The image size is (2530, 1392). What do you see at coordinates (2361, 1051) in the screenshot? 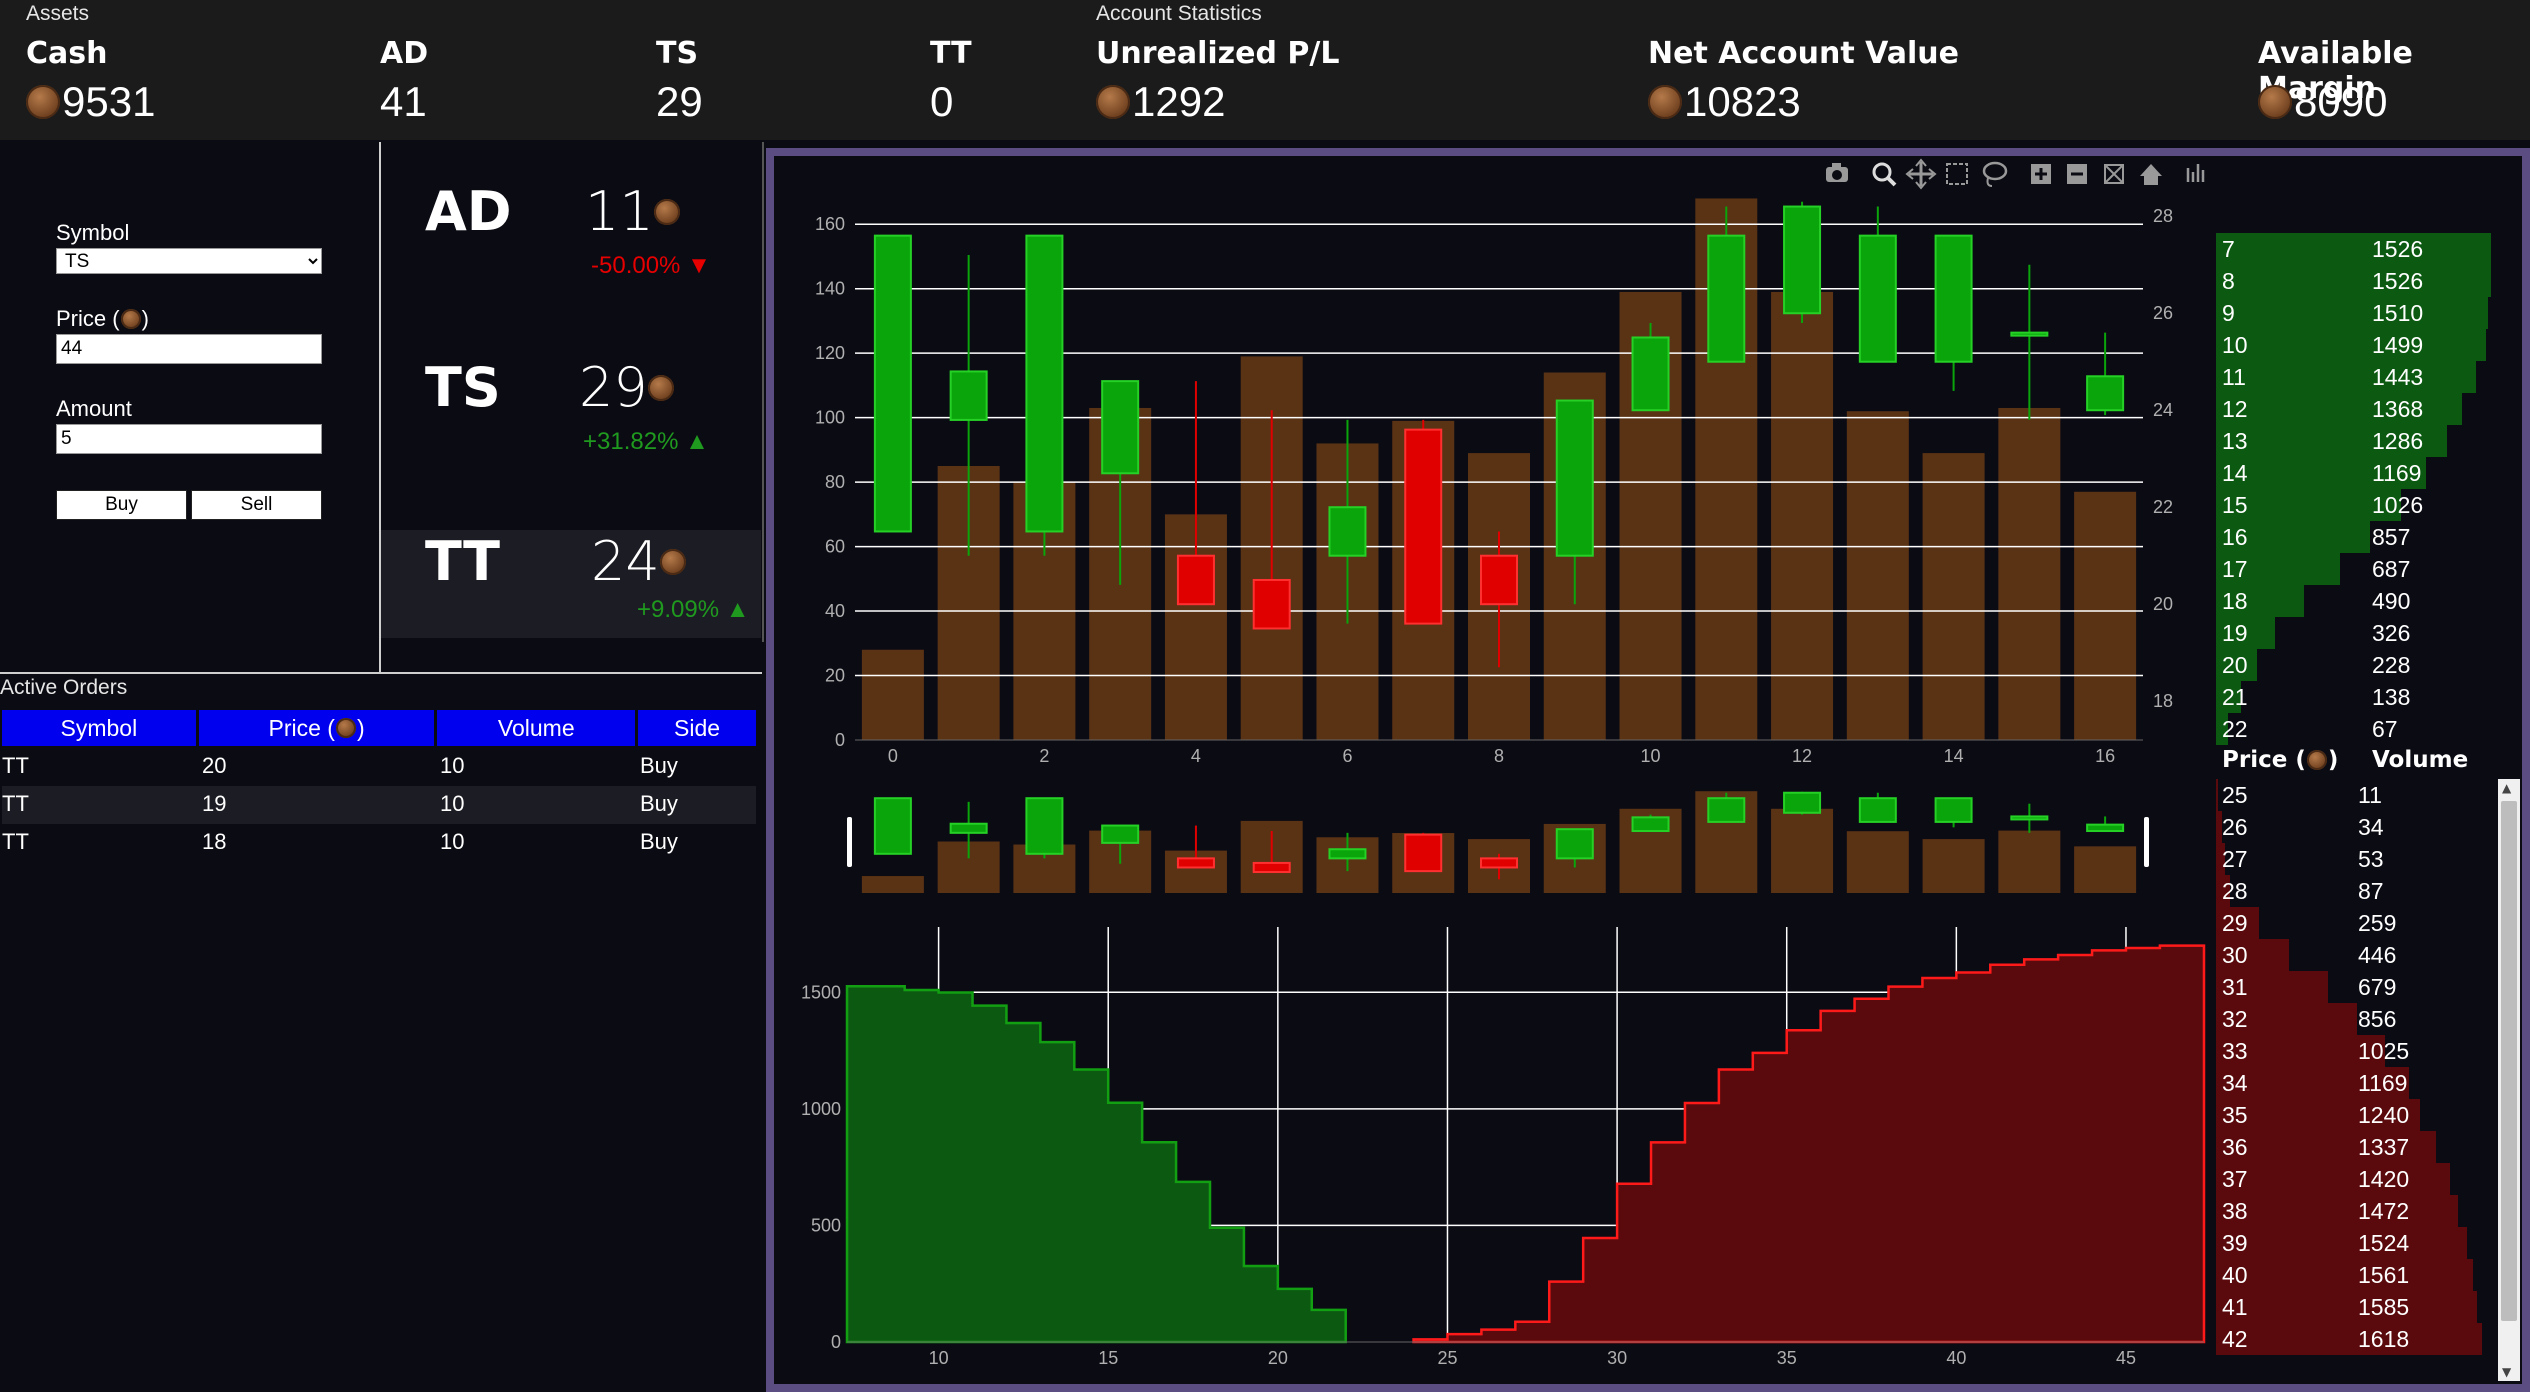
I see `order-book-ask-row: 33 1025` at bounding box center [2361, 1051].